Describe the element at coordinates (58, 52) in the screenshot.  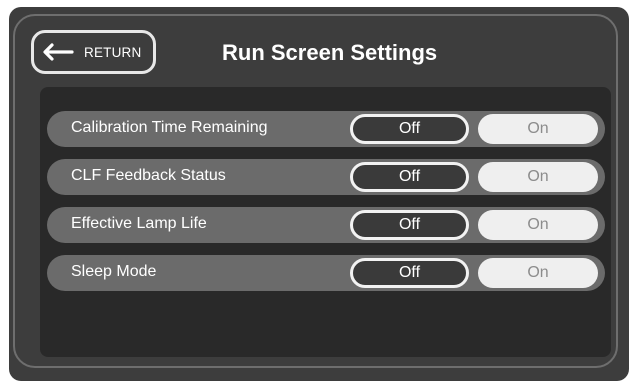
I see `return-arrow-icon` at that location.